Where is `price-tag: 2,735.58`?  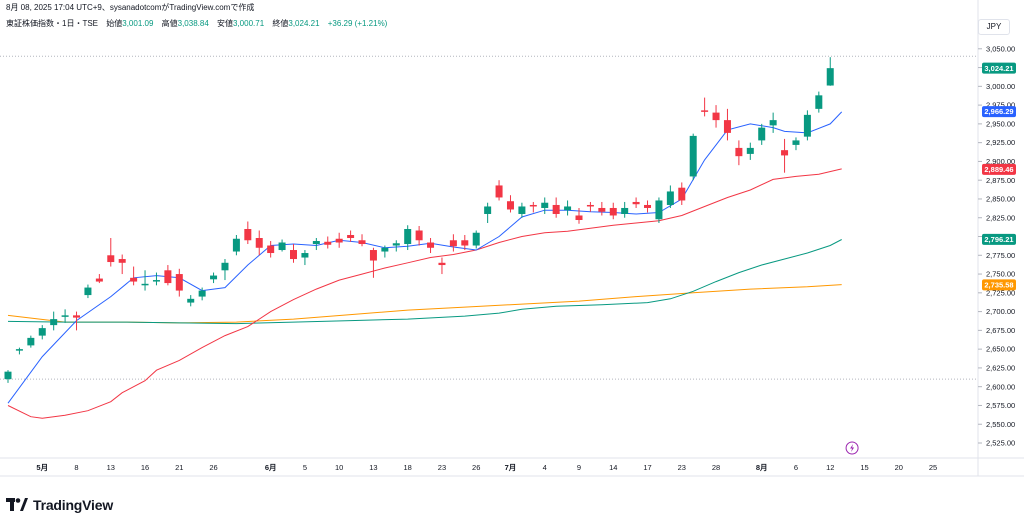
price-tag: 2,735.58 is located at coordinates (999, 285).